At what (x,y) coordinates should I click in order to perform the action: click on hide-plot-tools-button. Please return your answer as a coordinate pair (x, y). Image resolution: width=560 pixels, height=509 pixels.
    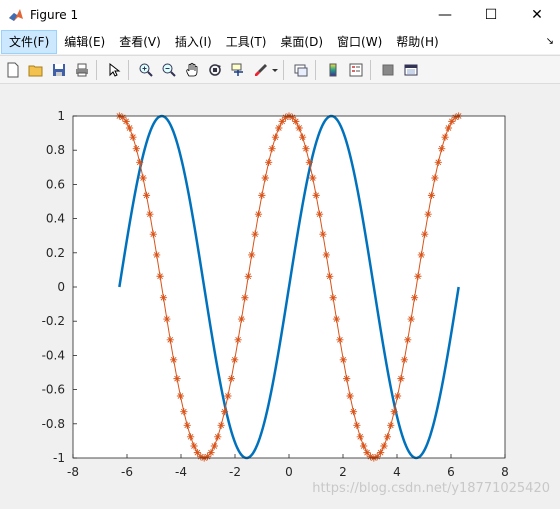
    Looking at the image, I should click on (388, 70).